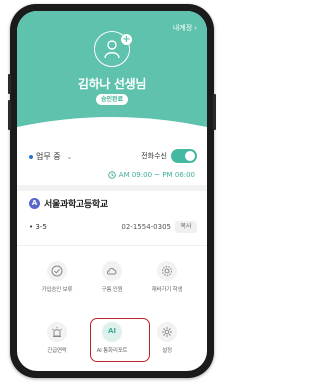 The height and width of the screenshot is (384, 320). I want to click on chevron-down-icon: ⌄, so click(69, 156).